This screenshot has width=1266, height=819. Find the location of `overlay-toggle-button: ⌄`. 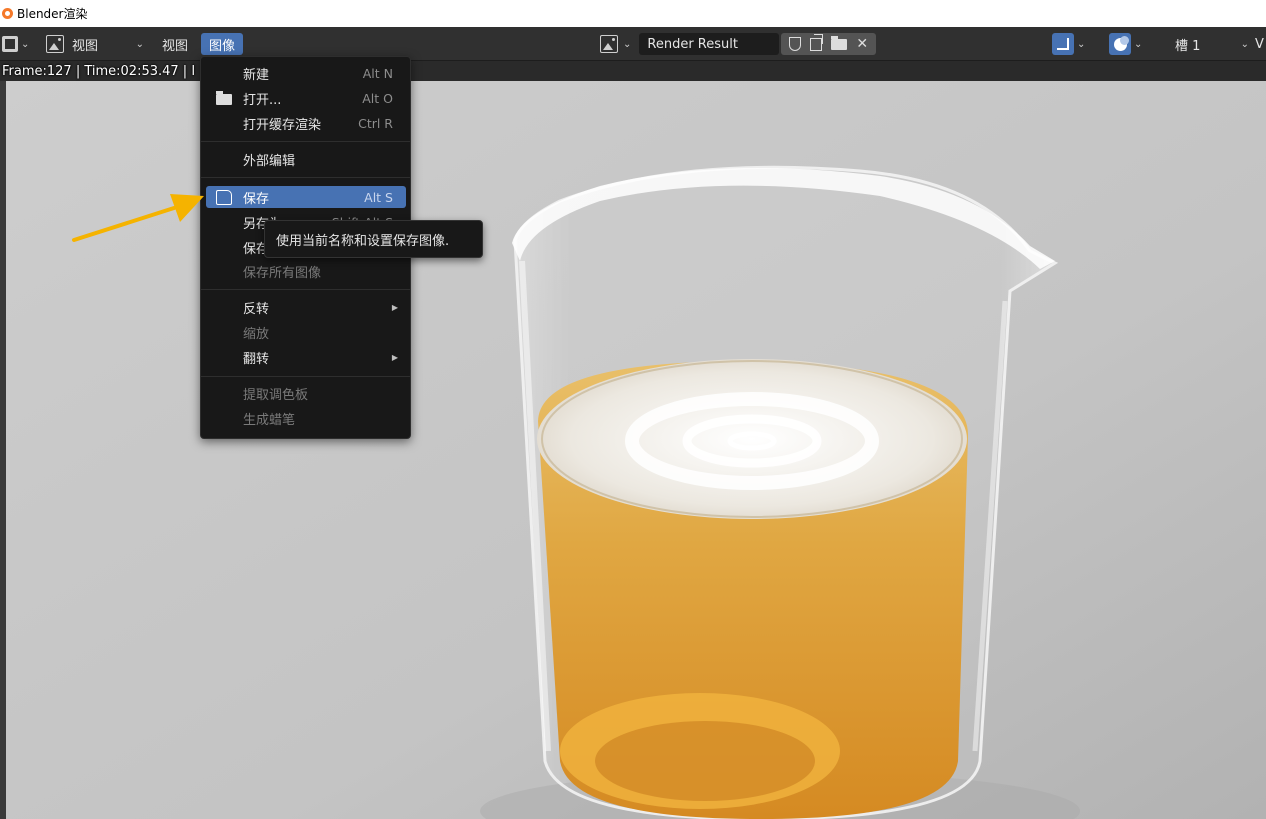

overlay-toggle-button: ⌄ is located at coordinates (1134, 44).